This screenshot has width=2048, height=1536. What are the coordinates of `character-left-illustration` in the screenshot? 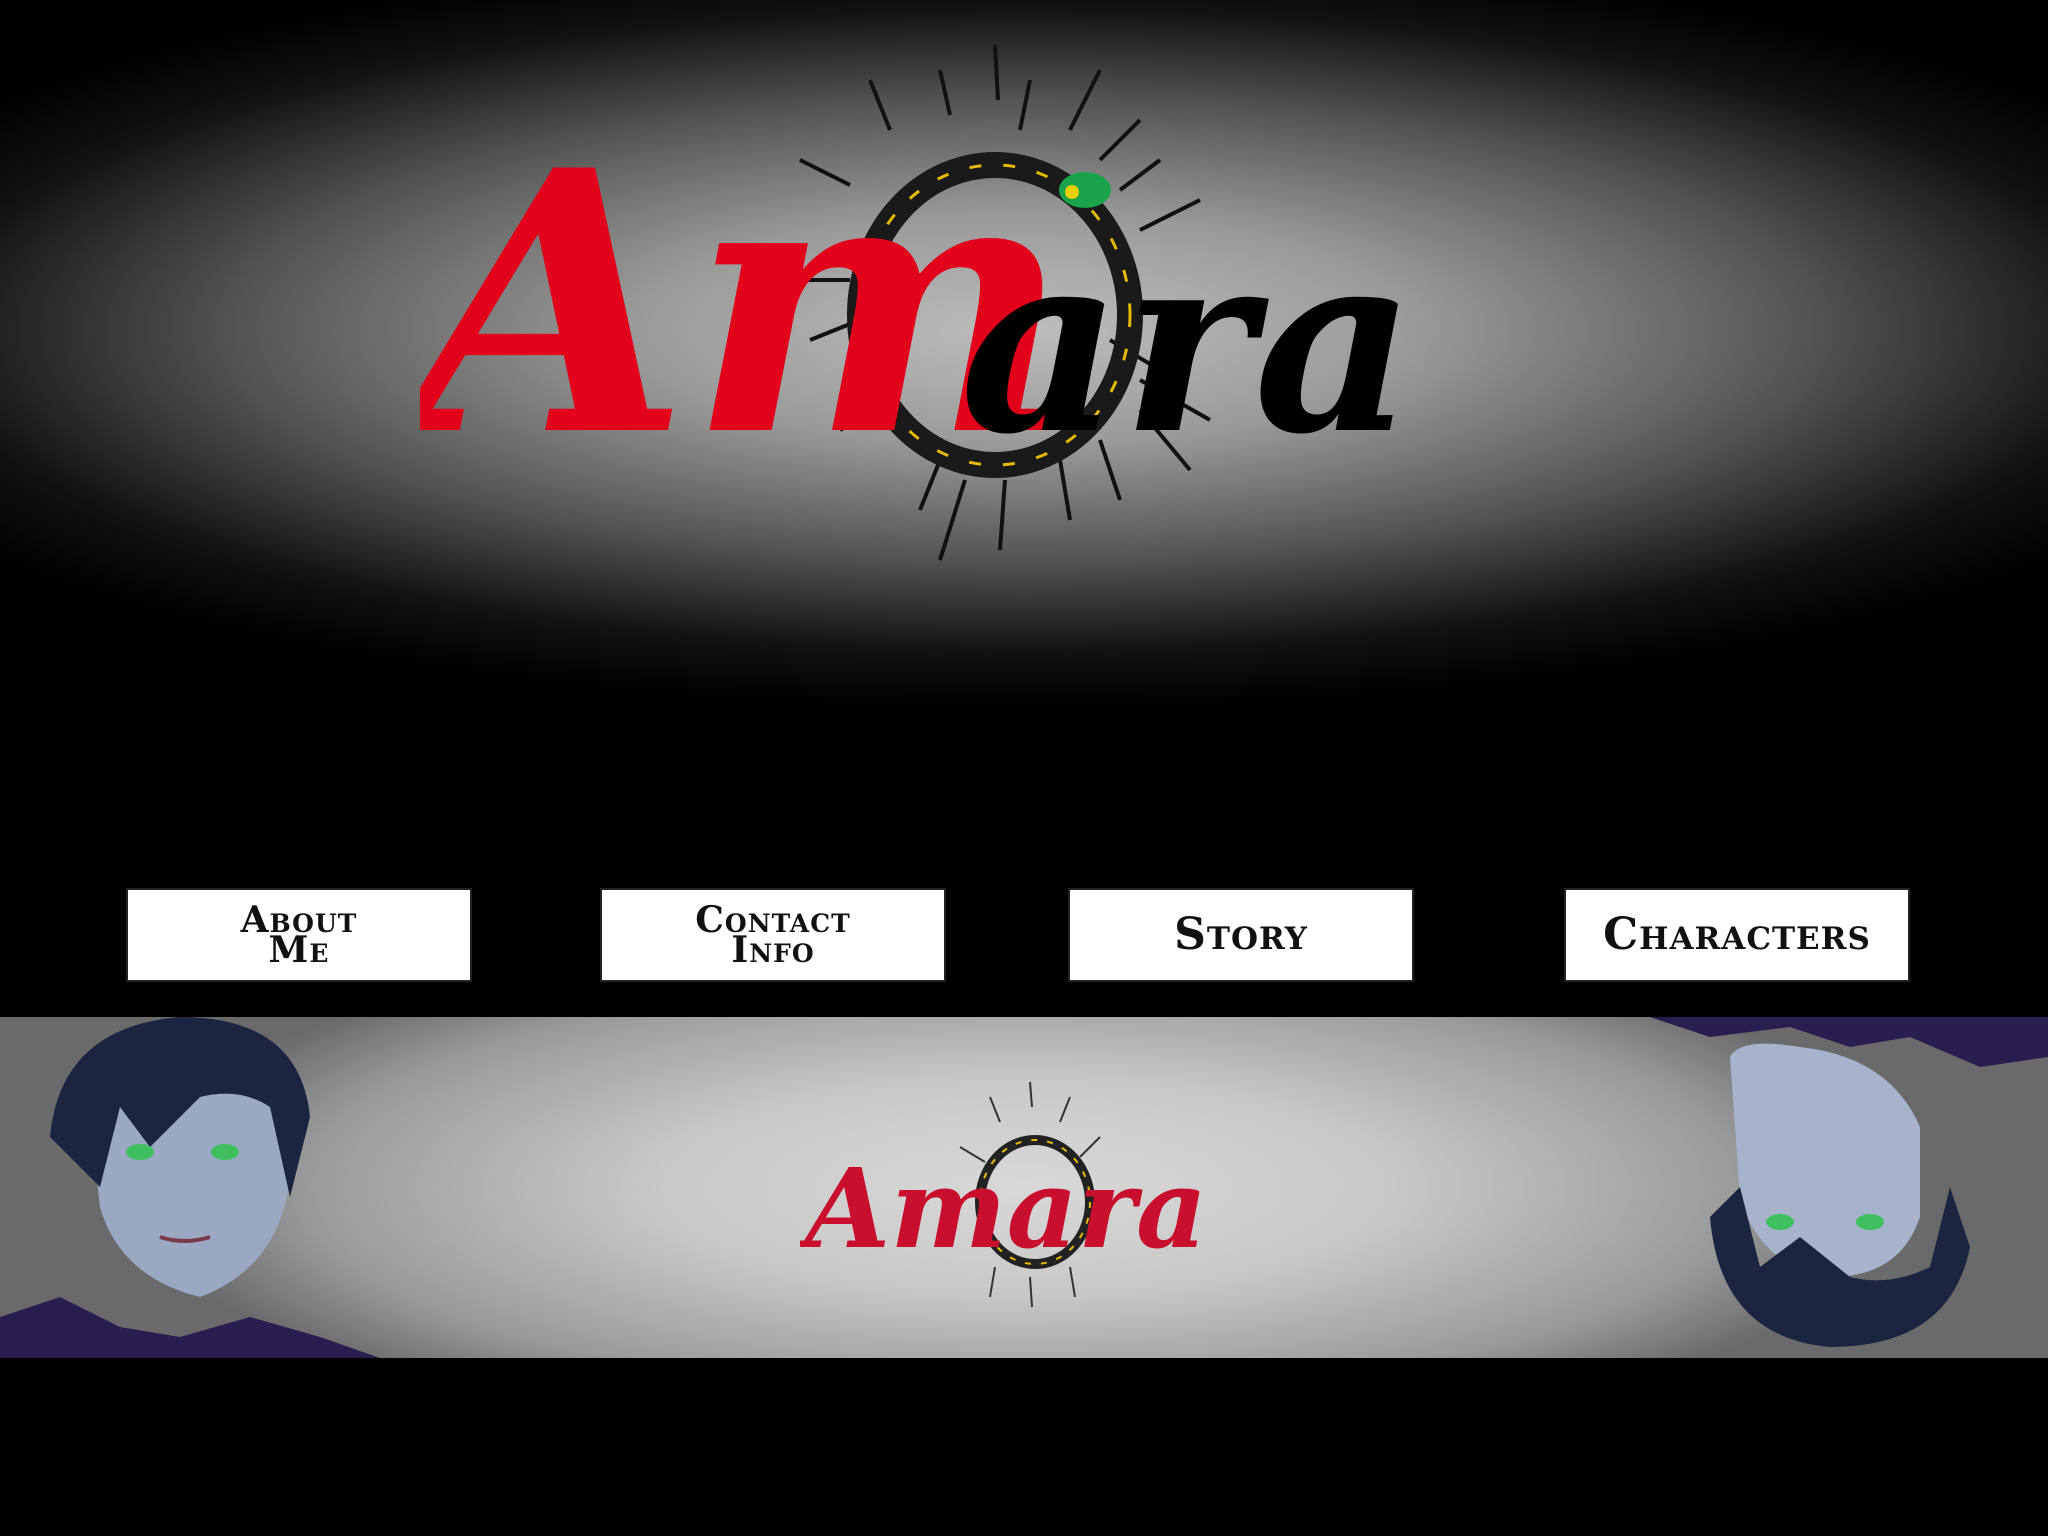 It's located at (190, 1187).